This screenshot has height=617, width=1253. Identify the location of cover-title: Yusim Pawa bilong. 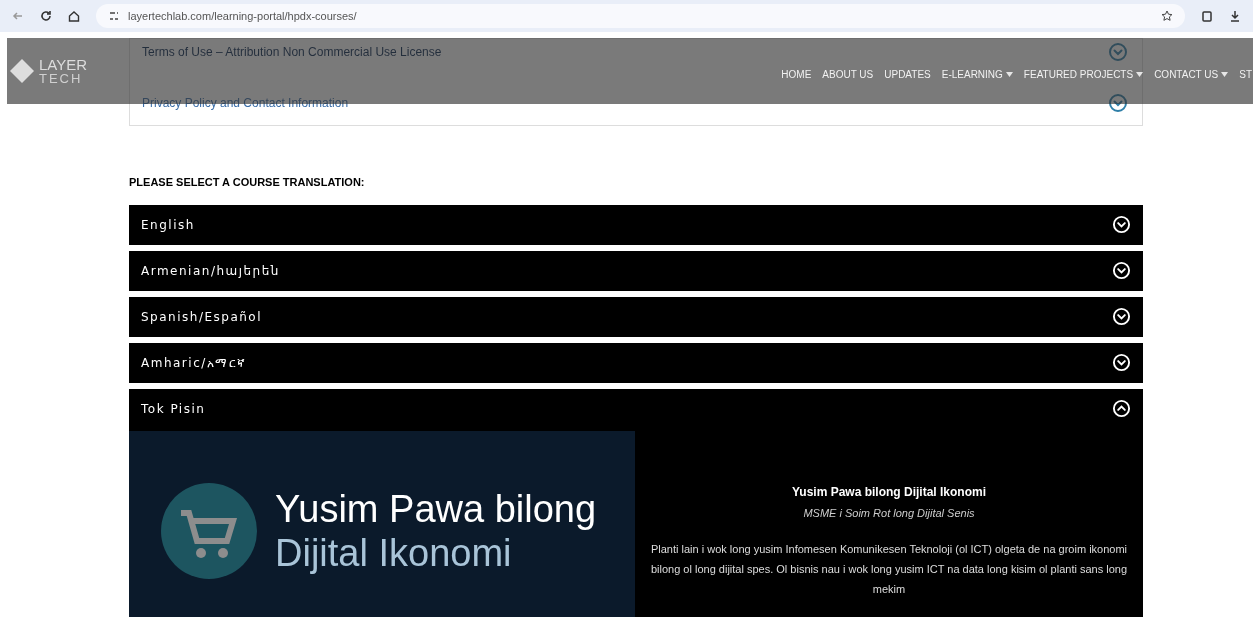
(436, 508).